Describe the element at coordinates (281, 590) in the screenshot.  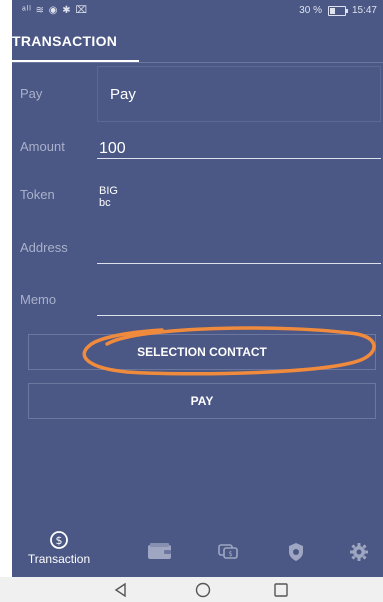
I see `recents-icon` at that location.